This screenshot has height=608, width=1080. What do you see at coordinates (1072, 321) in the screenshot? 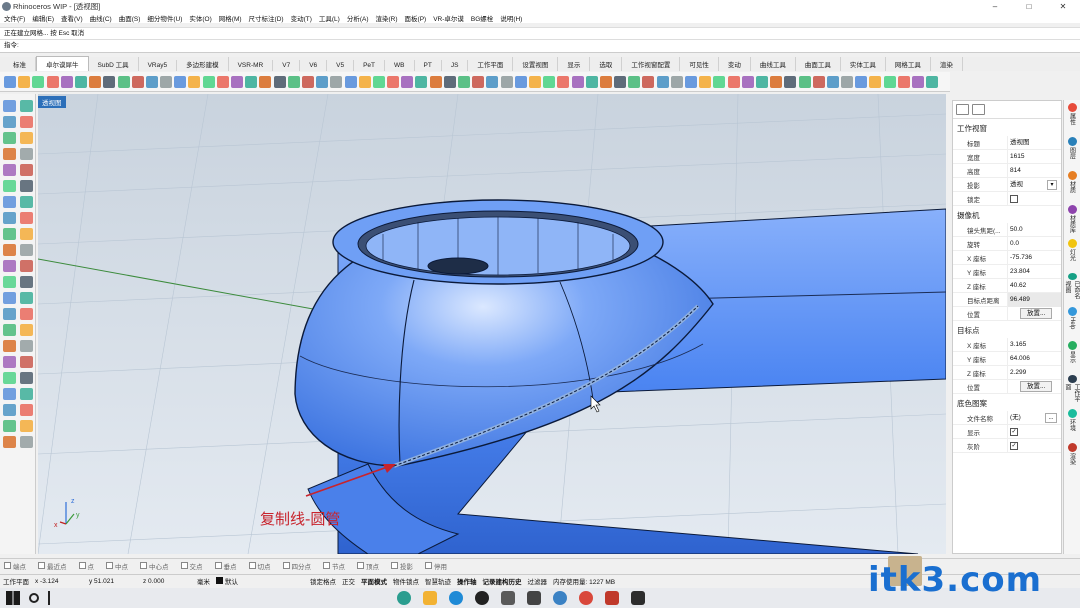
I see `panel-tab-6: Help` at bounding box center [1072, 321].